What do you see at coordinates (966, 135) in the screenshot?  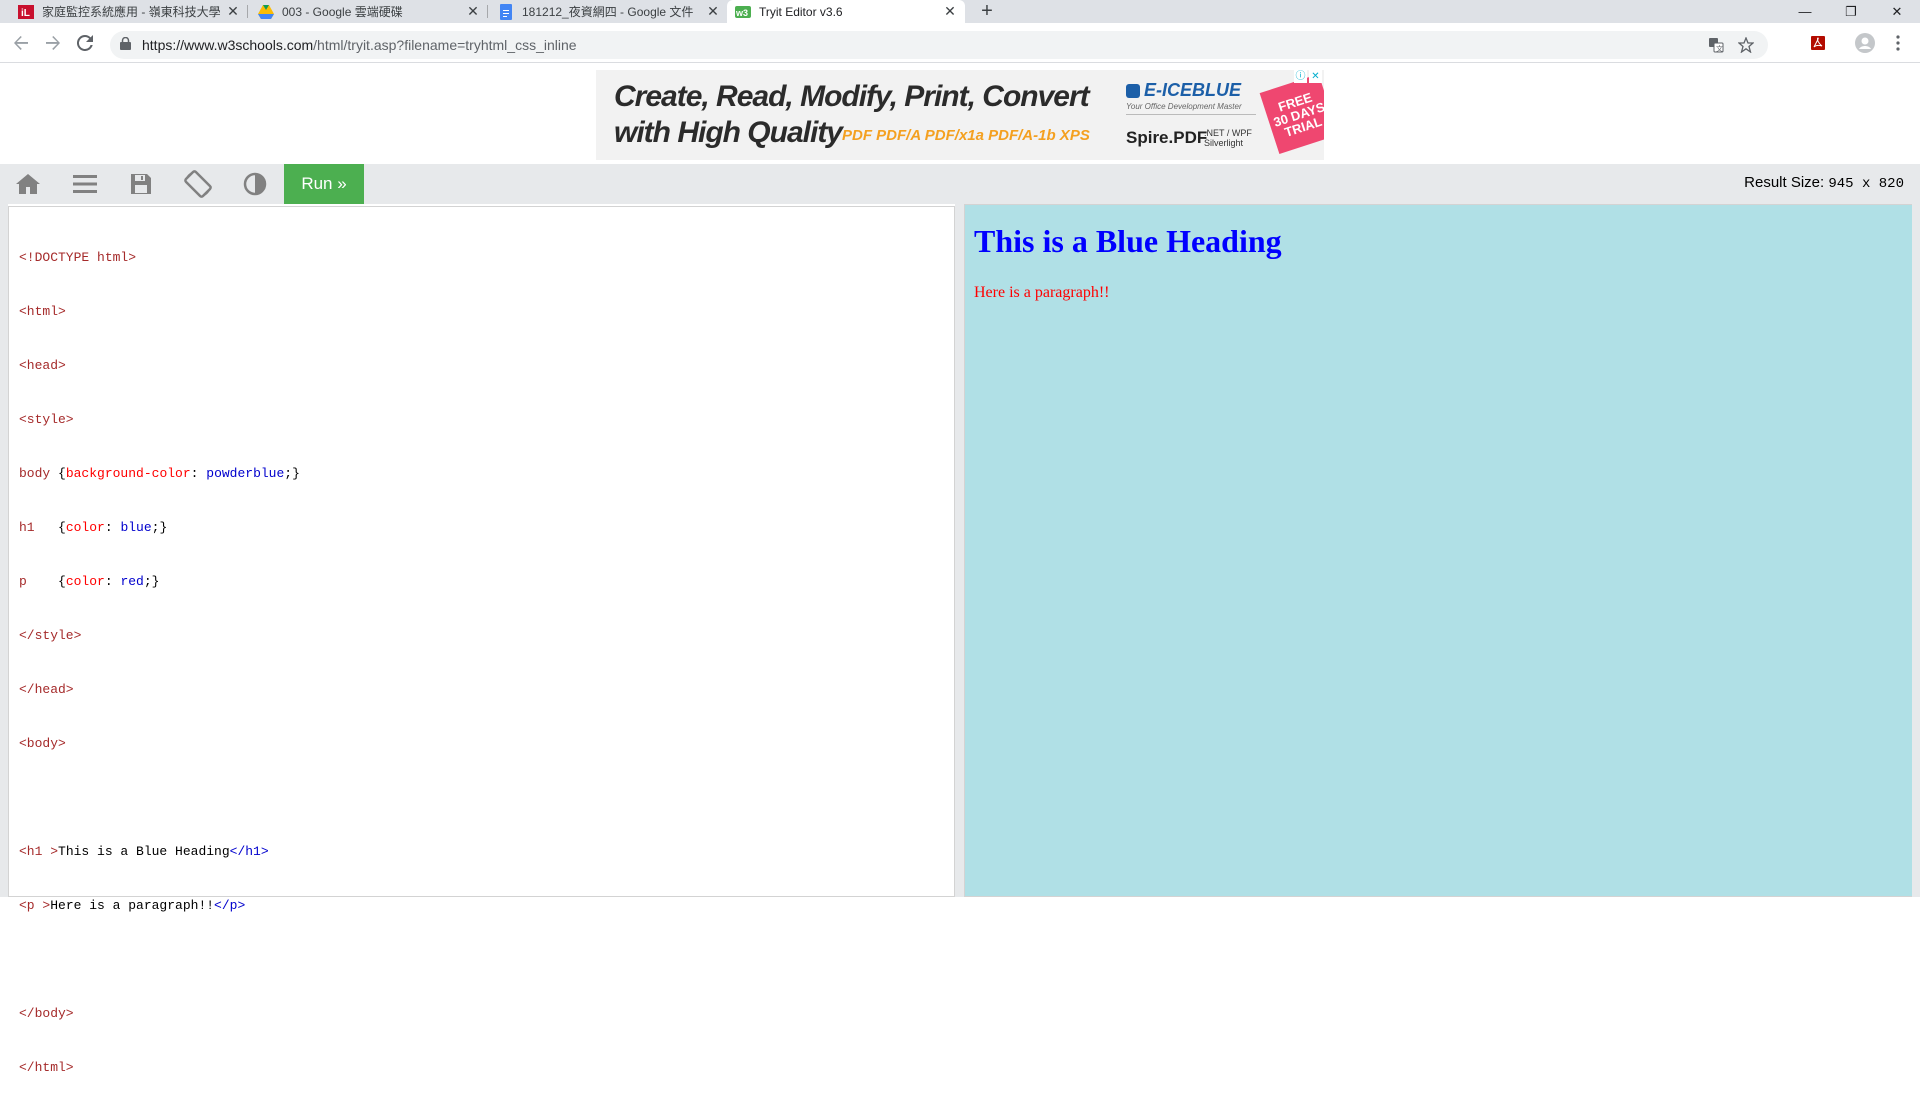 I see `ad-formats: PDF PDF/A PDF/x1a PDF/A-1b XPS` at bounding box center [966, 135].